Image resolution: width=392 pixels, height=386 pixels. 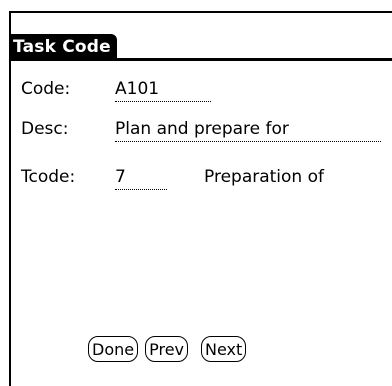 I want to click on tcode-field: 7, so click(x=141, y=178).